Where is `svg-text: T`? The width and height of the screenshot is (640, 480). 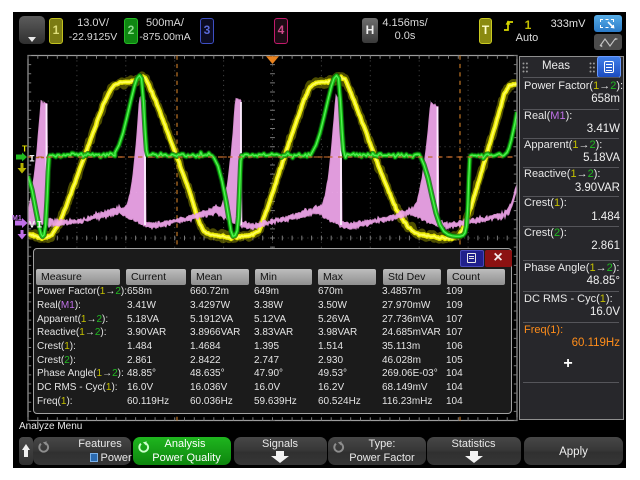
svg-text: T is located at coordinates (25, 149).